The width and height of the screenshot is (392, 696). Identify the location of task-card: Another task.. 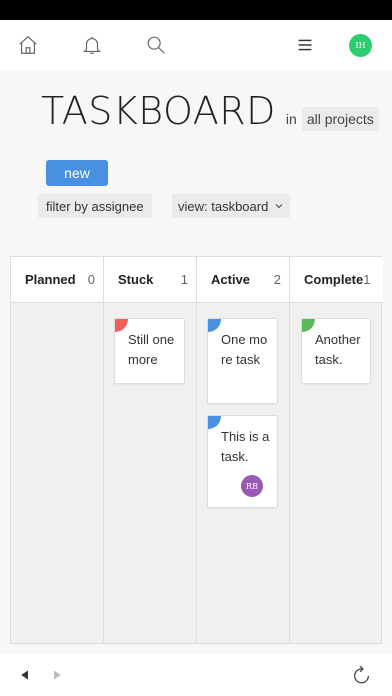
(336, 351).